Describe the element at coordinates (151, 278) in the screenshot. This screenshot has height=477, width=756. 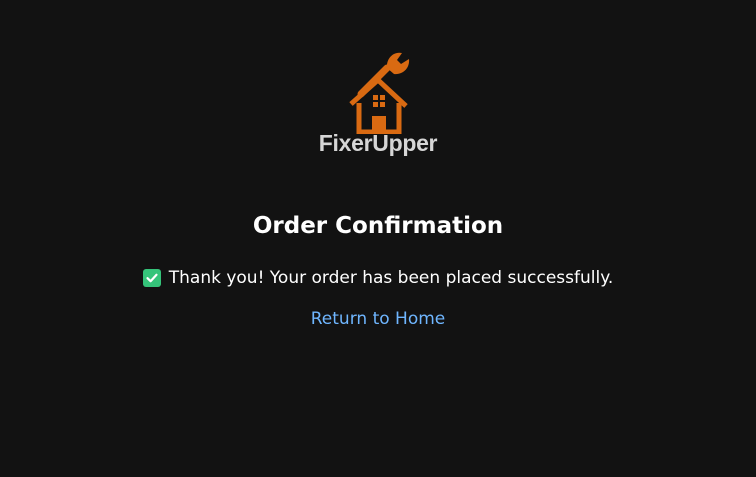
I see `check-icon` at that location.